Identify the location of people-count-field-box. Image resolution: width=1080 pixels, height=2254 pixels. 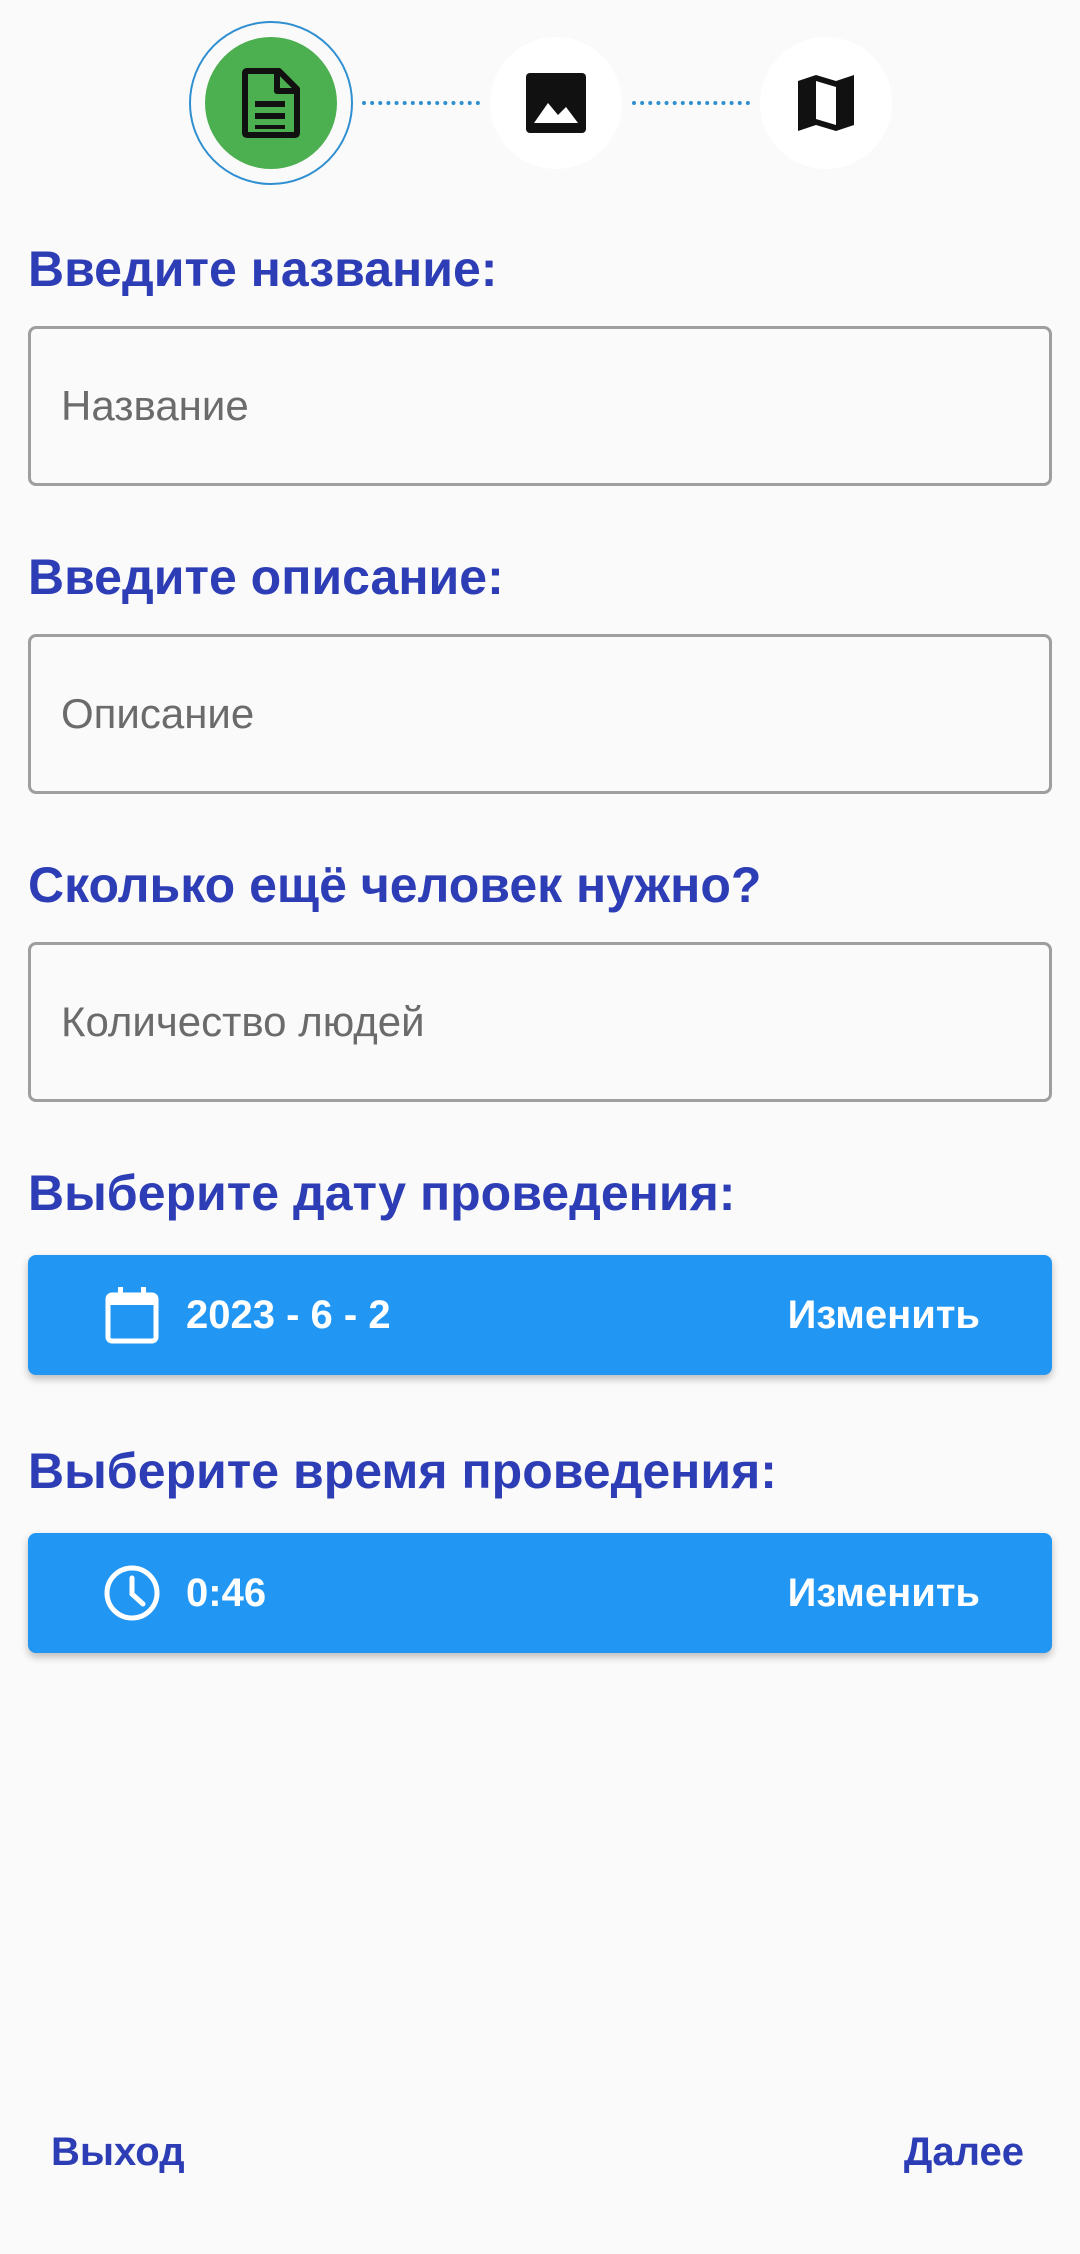
(540, 1022).